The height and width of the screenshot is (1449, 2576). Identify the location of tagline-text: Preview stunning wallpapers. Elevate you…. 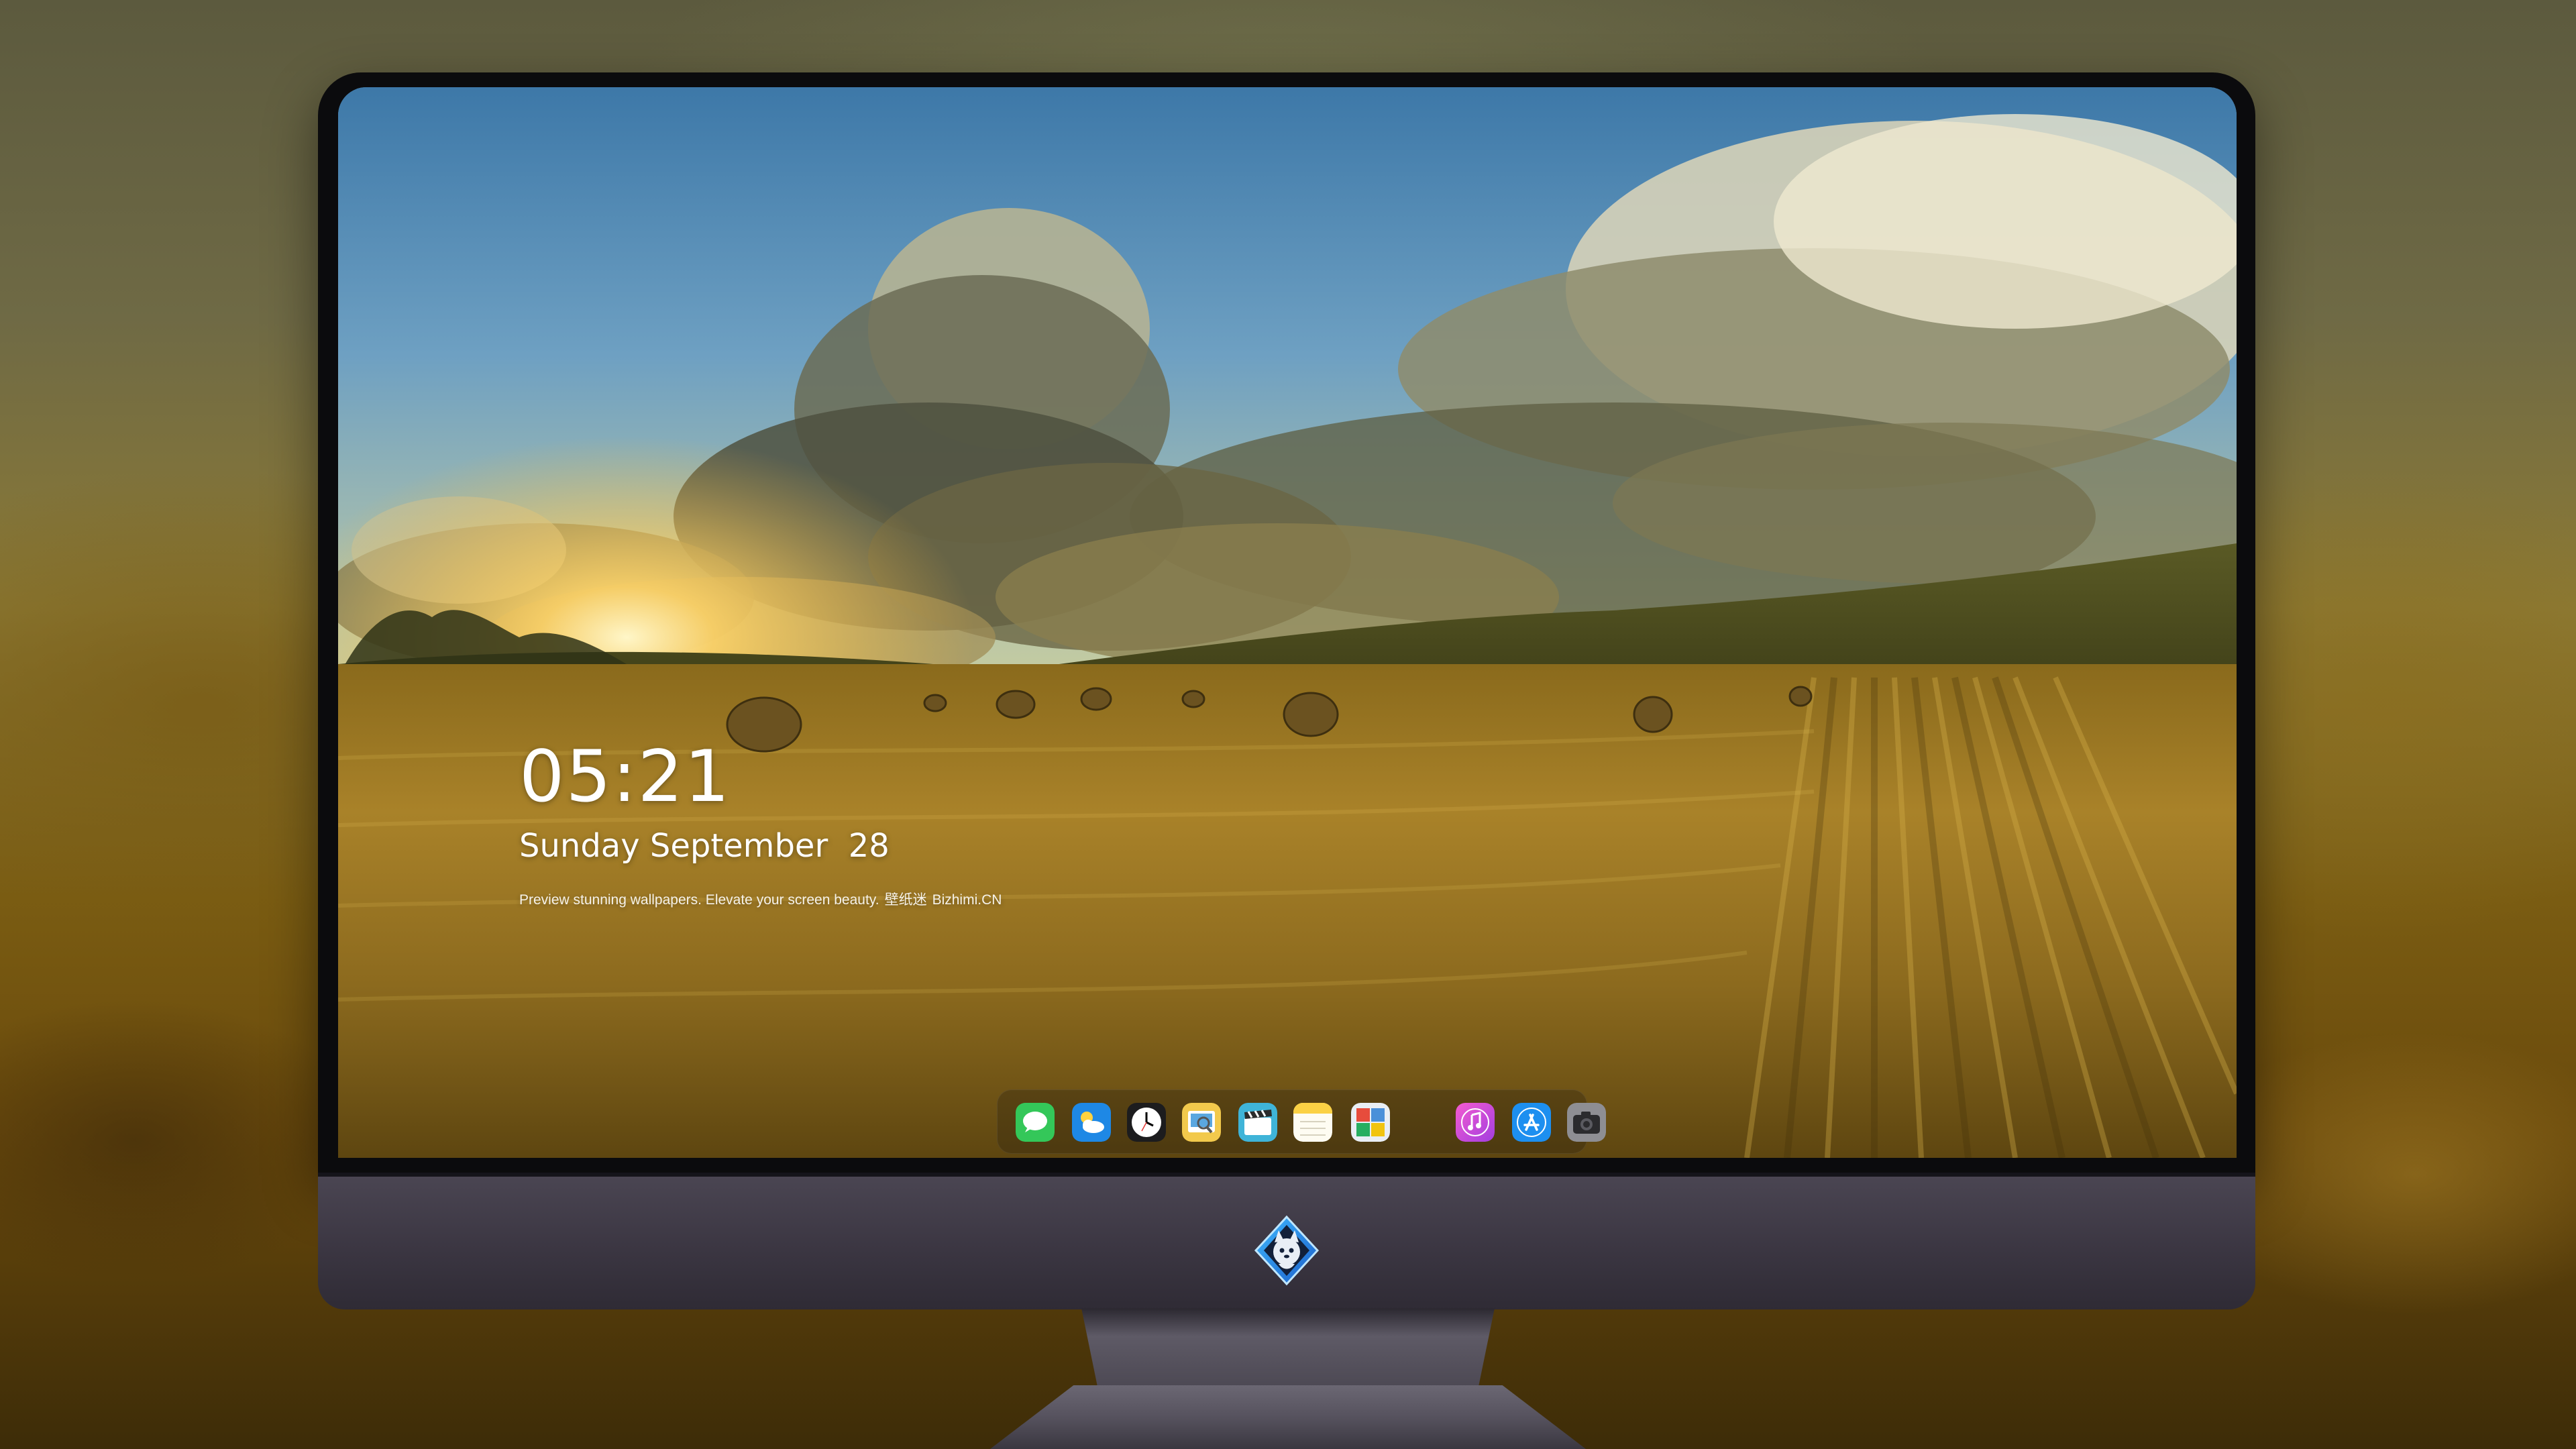
(699, 900).